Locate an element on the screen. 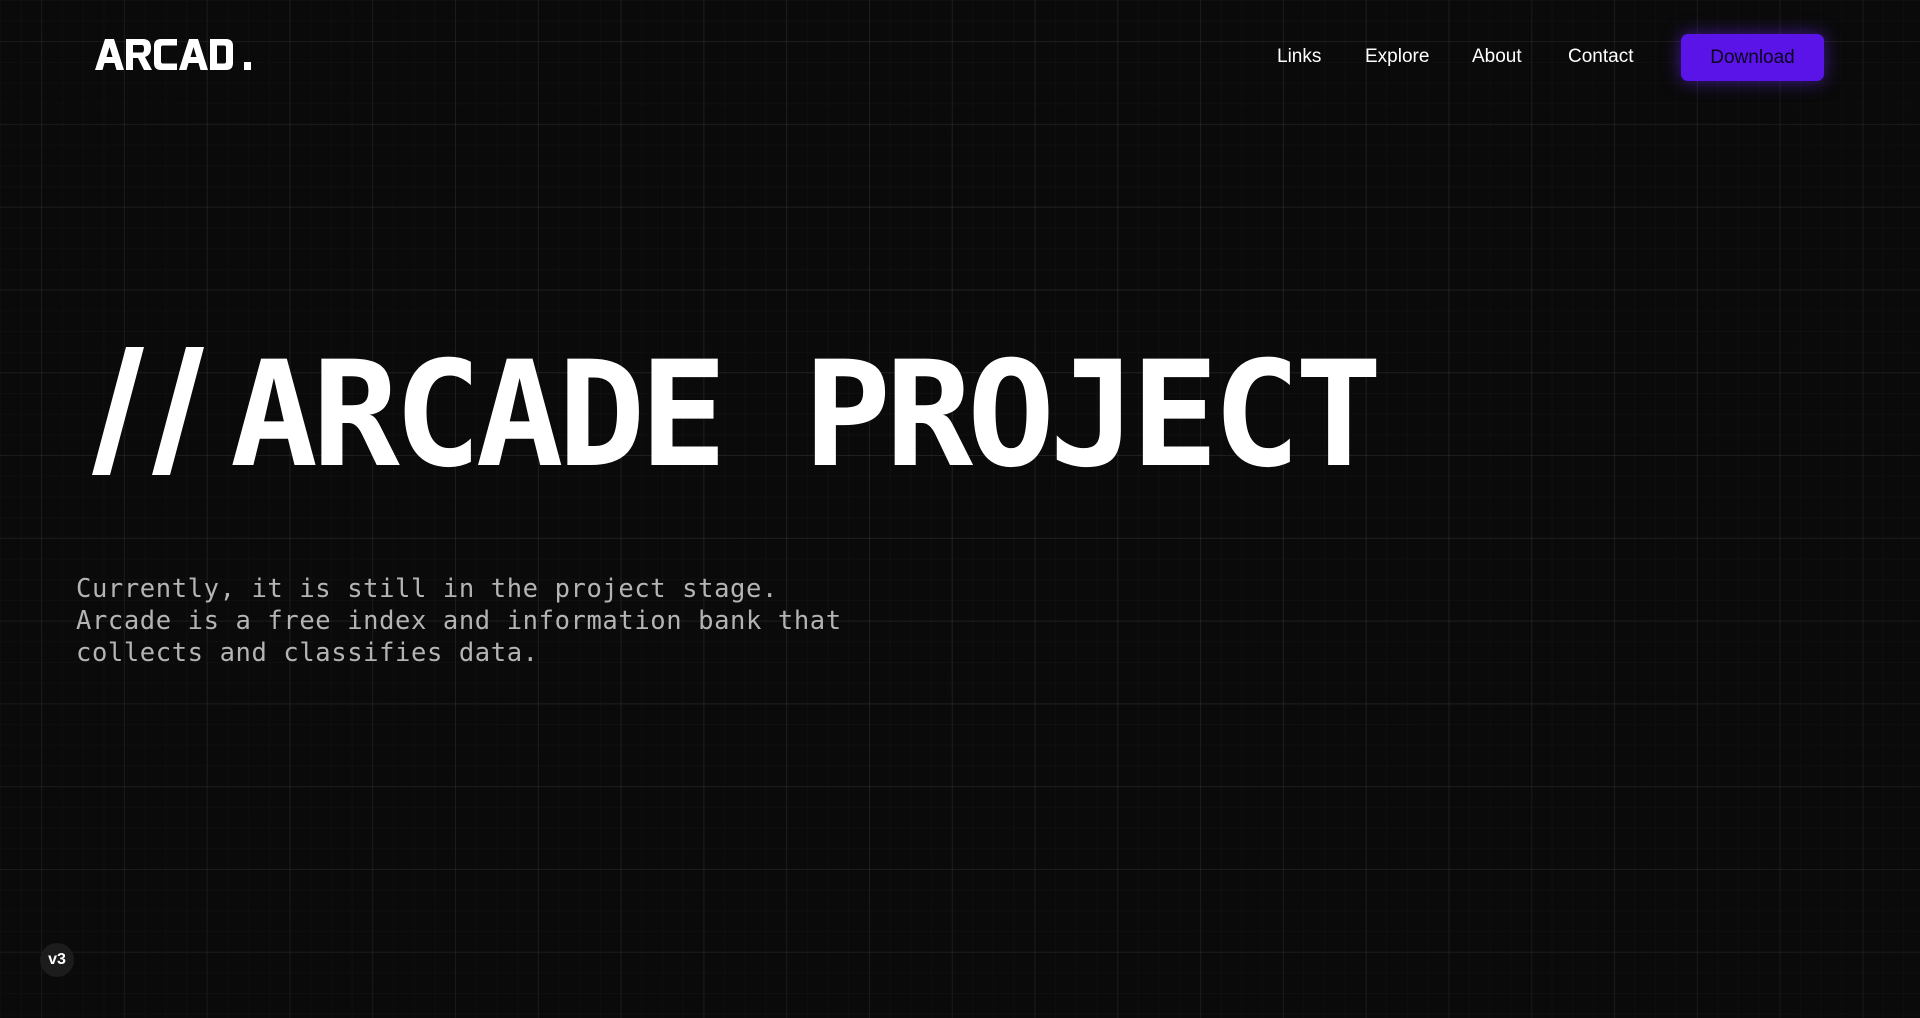 This screenshot has height=1018, width=1920. main-nav: Links Explore About Contact is located at coordinates (960, 57).